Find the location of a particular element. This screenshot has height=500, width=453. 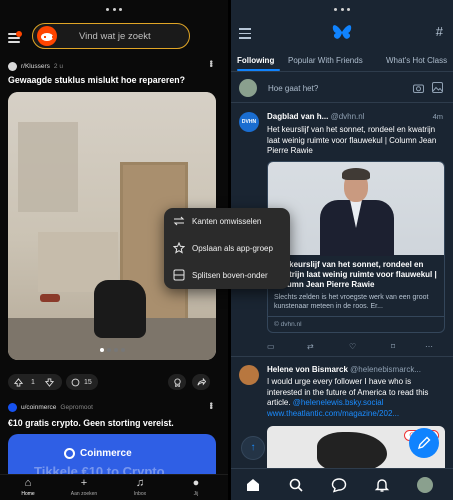

award-icon is located at coordinates (177, 382).